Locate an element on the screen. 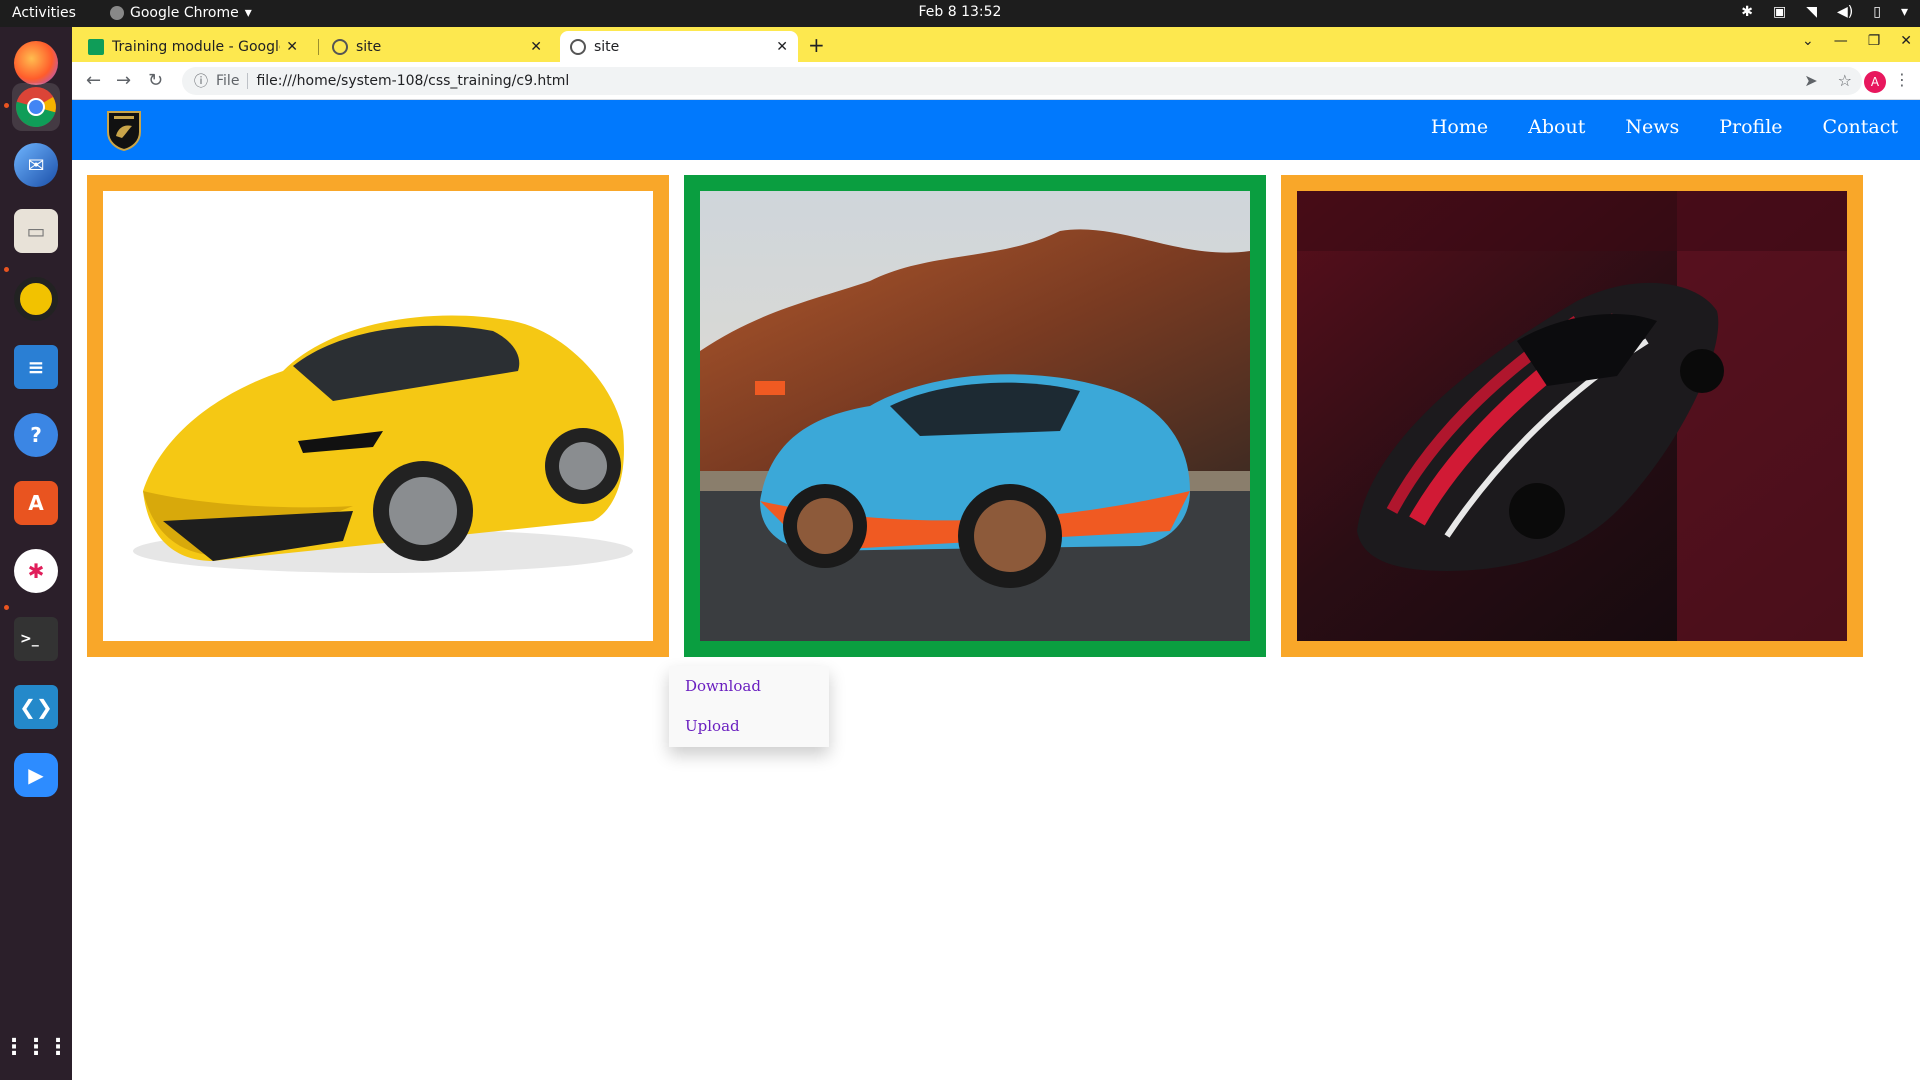 The height and width of the screenshot is (1080, 1920). dock-help: ? is located at coordinates (36, 435).